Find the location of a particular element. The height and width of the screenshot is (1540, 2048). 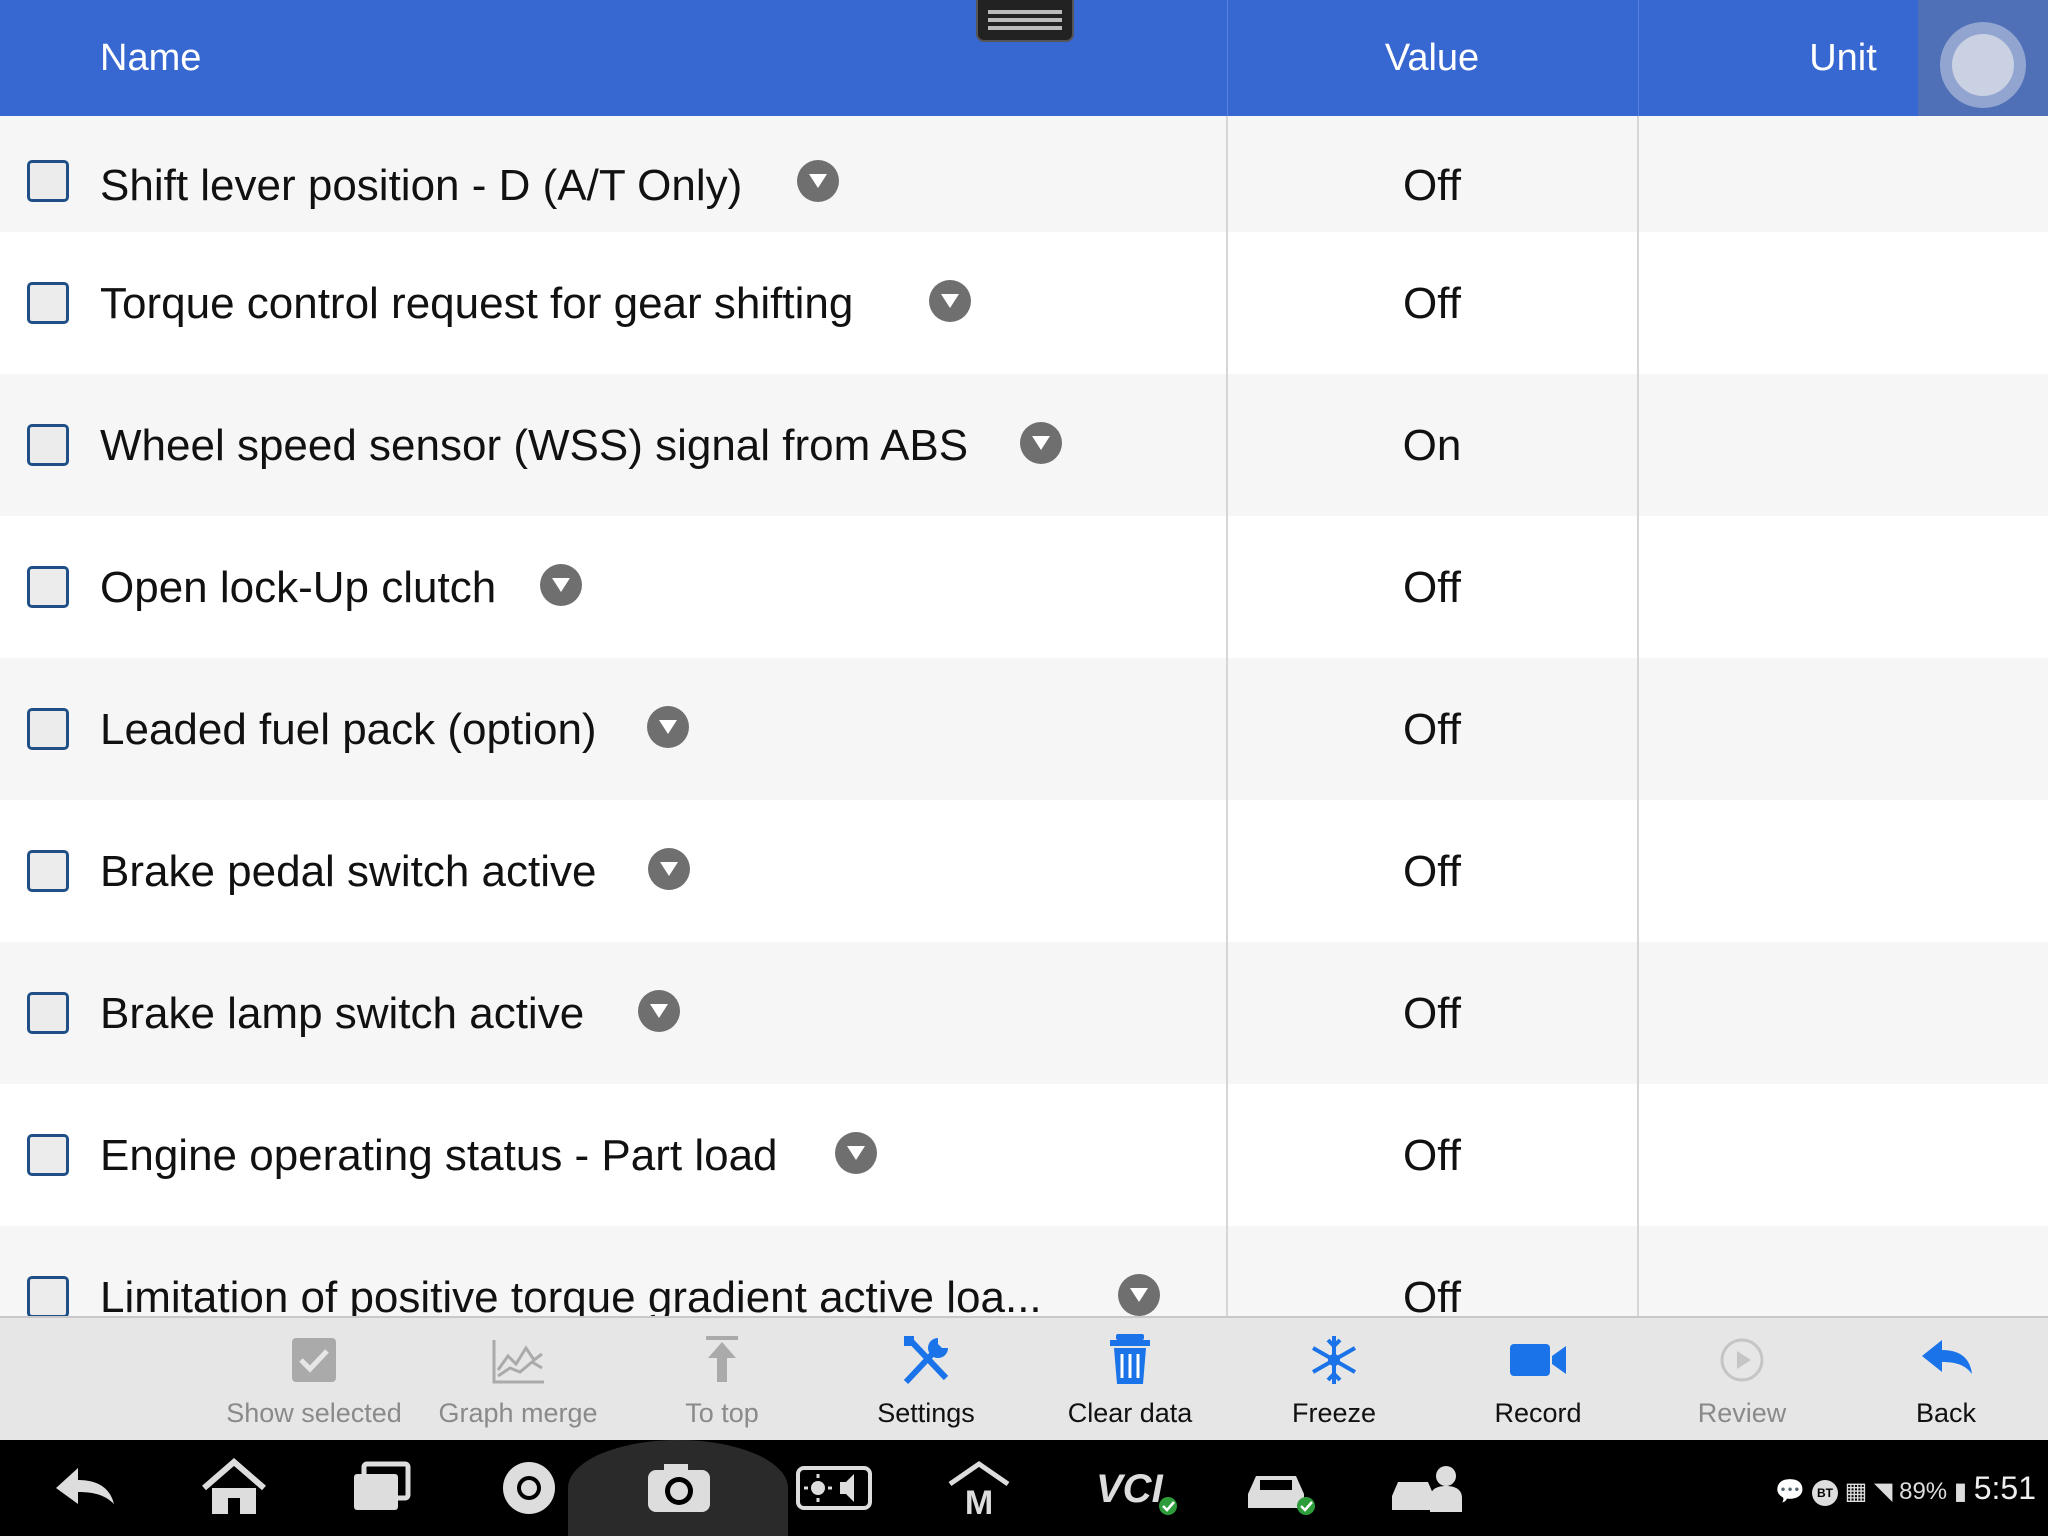

settings-button: Settings is located at coordinates (926, 1380).